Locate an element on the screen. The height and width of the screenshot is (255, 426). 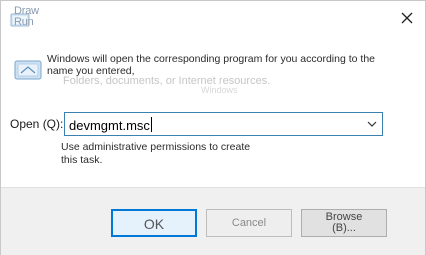
text-caret is located at coordinates (151, 124).